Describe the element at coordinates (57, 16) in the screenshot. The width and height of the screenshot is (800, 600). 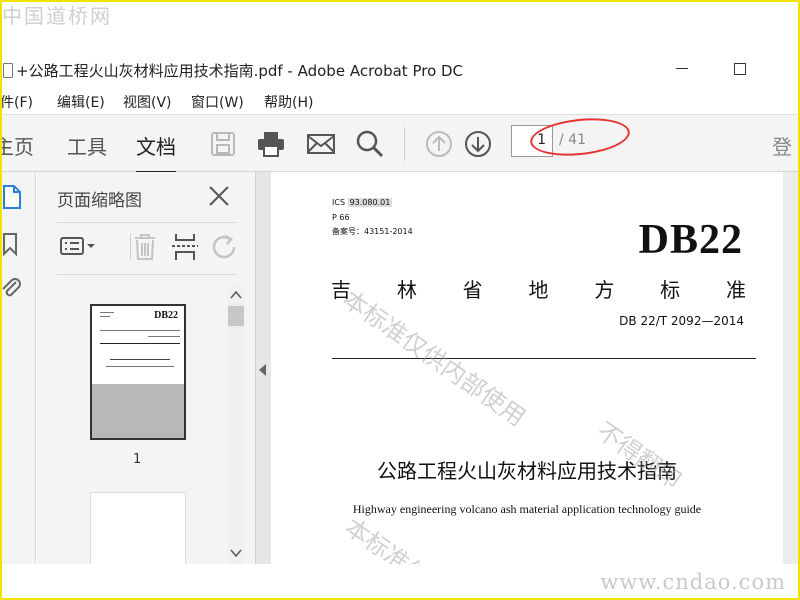
I see `watermark-top: 中国道桥网` at that location.